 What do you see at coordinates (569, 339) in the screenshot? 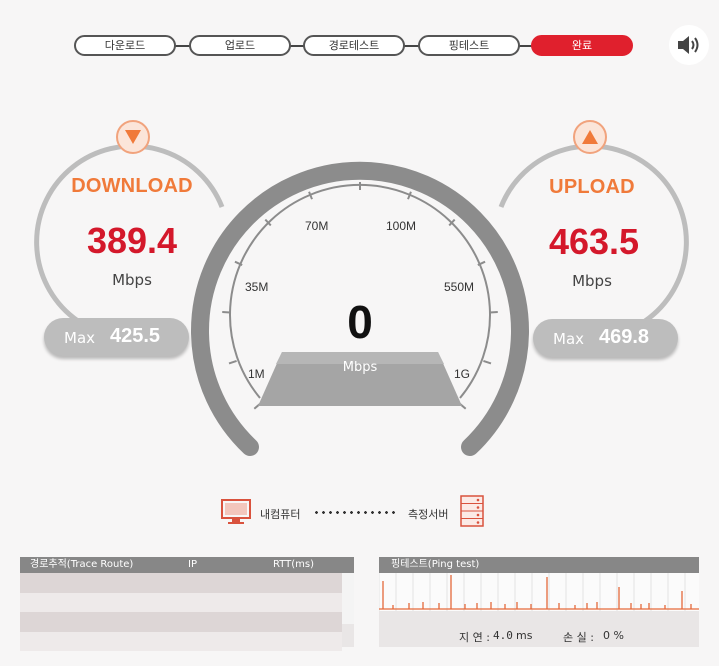
I see `upload-max-label: Max` at bounding box center [569, 339].